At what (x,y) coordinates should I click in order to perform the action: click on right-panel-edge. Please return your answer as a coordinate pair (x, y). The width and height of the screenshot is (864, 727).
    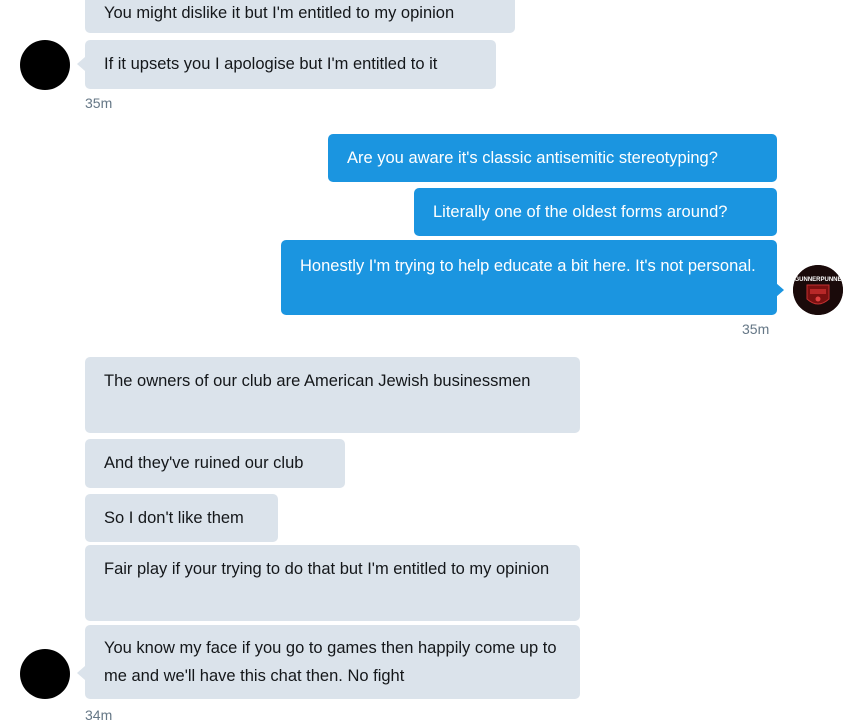
    Looking at the image, I should click on (832, 363).